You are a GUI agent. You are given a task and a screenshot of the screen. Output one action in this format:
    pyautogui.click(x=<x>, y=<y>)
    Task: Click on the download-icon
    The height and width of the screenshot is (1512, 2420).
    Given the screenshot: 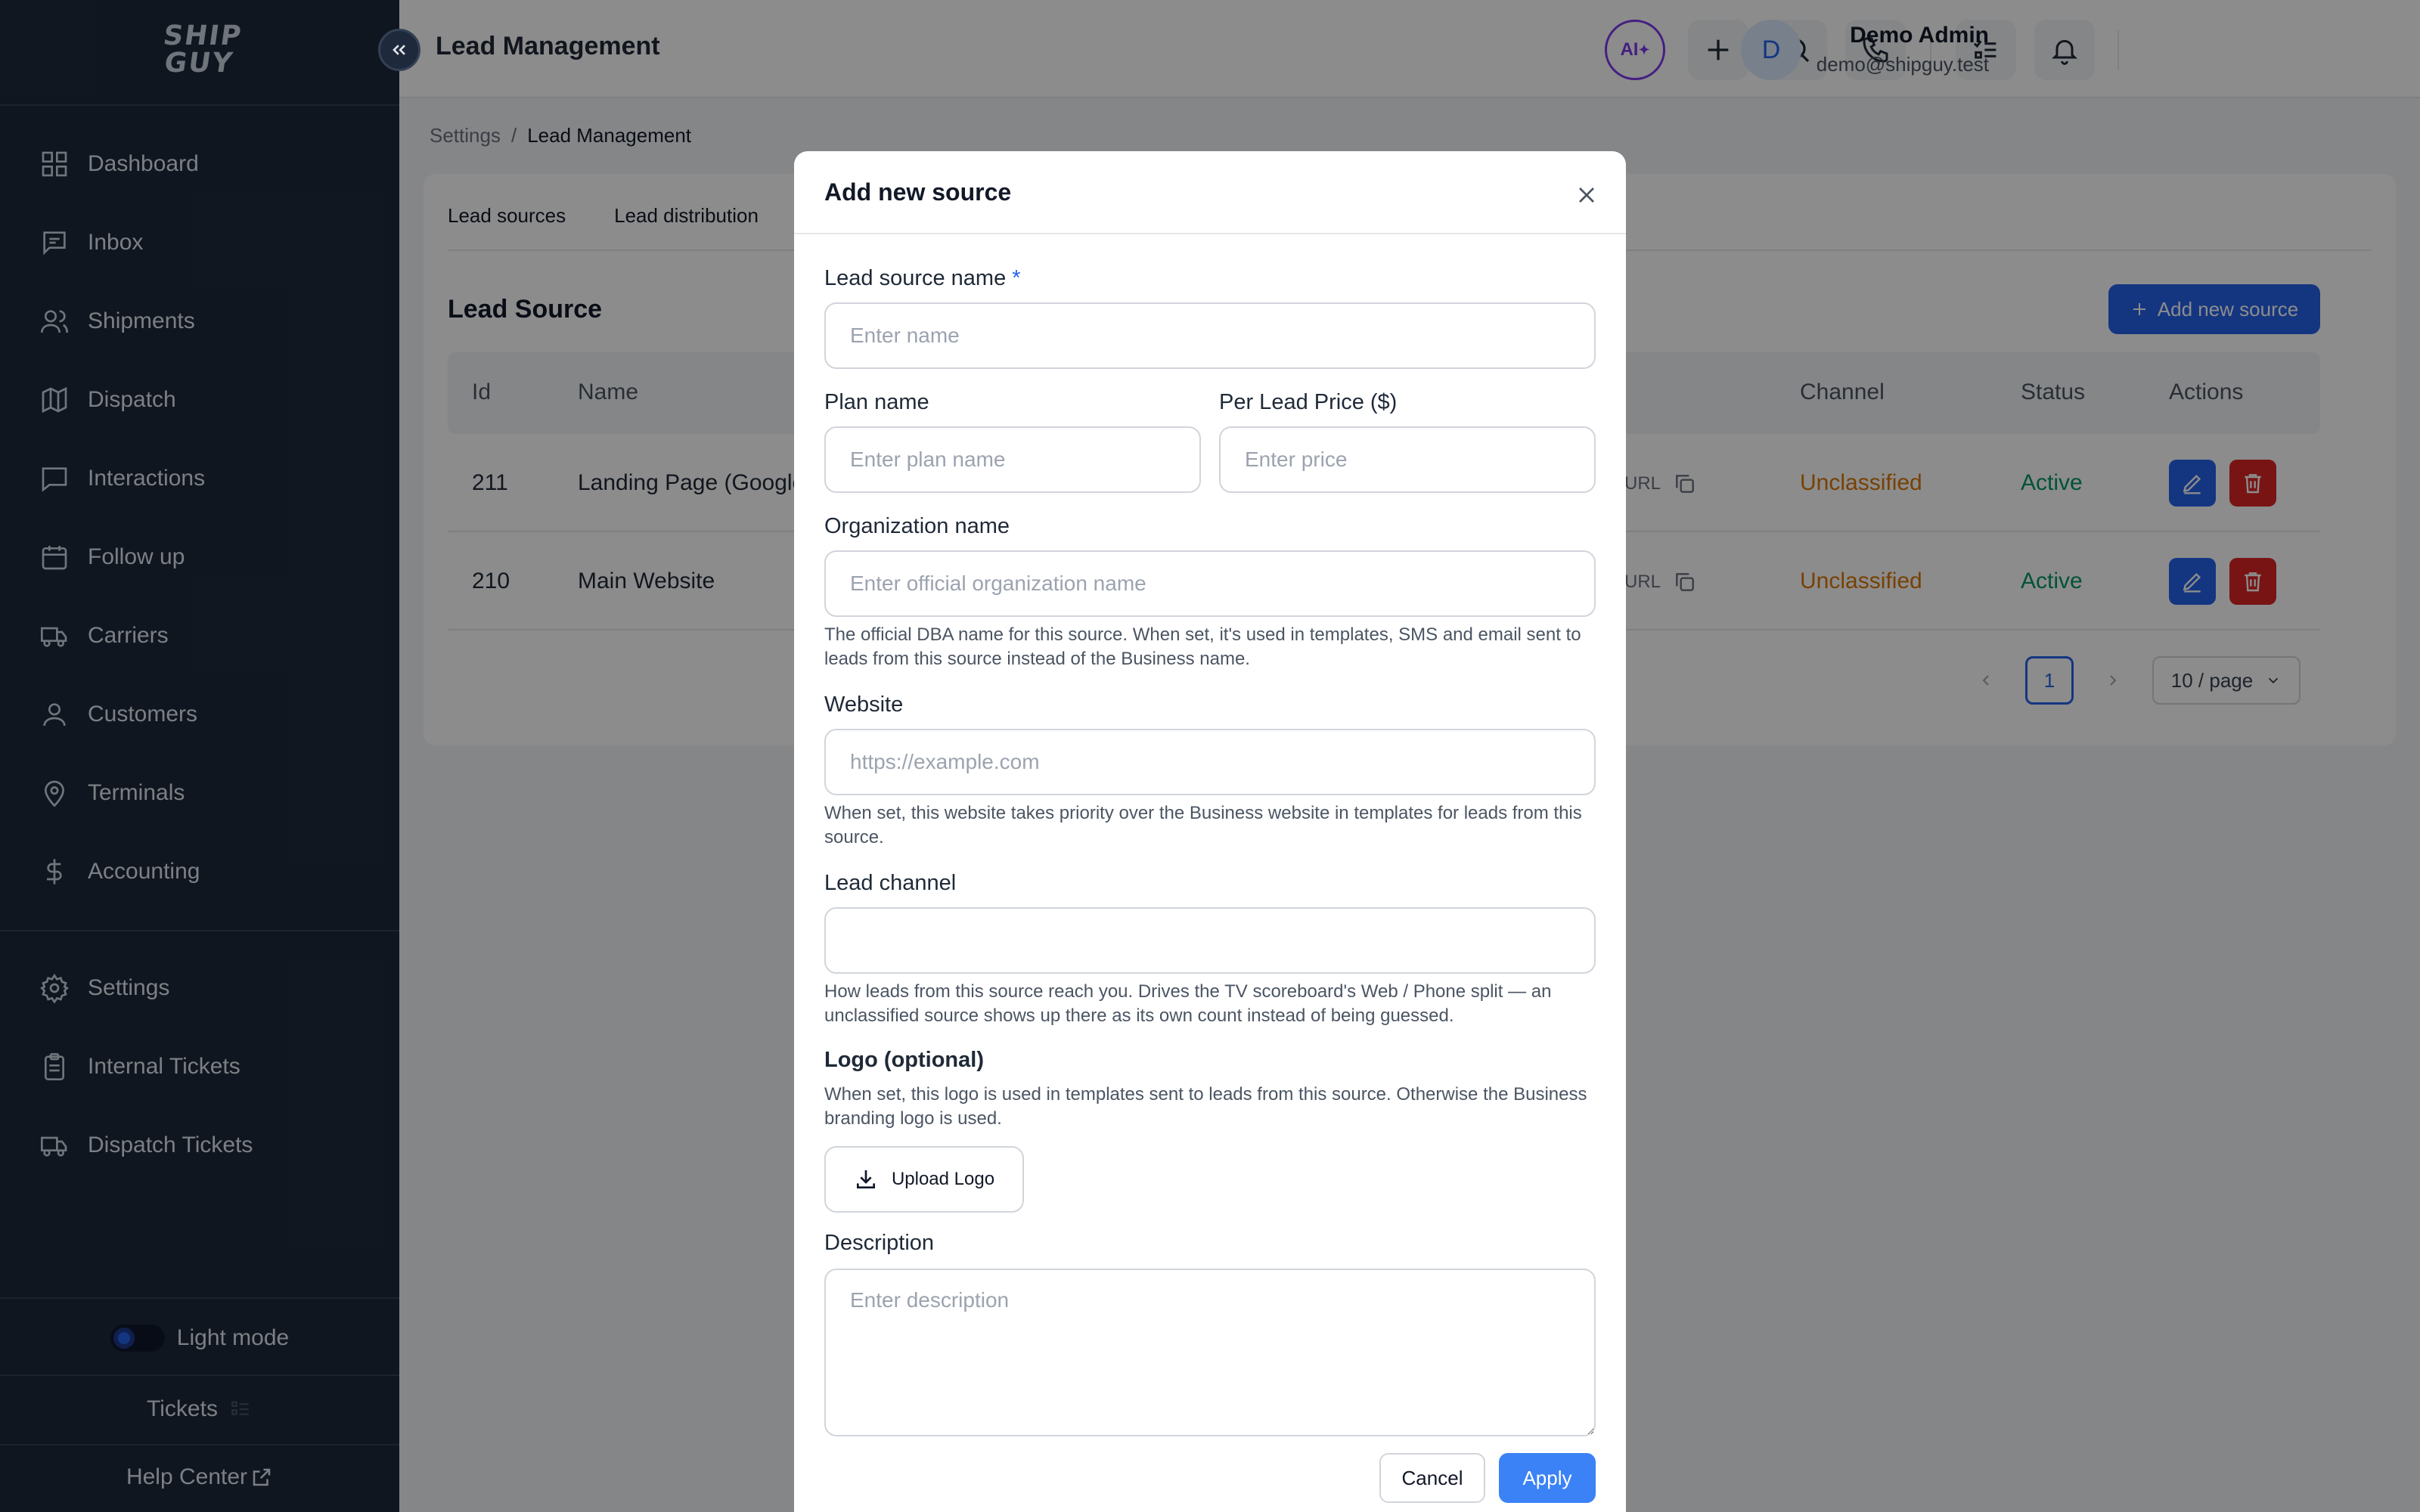 What is the action you would take?
    pyautogui.click(x=866, y=1179)
    